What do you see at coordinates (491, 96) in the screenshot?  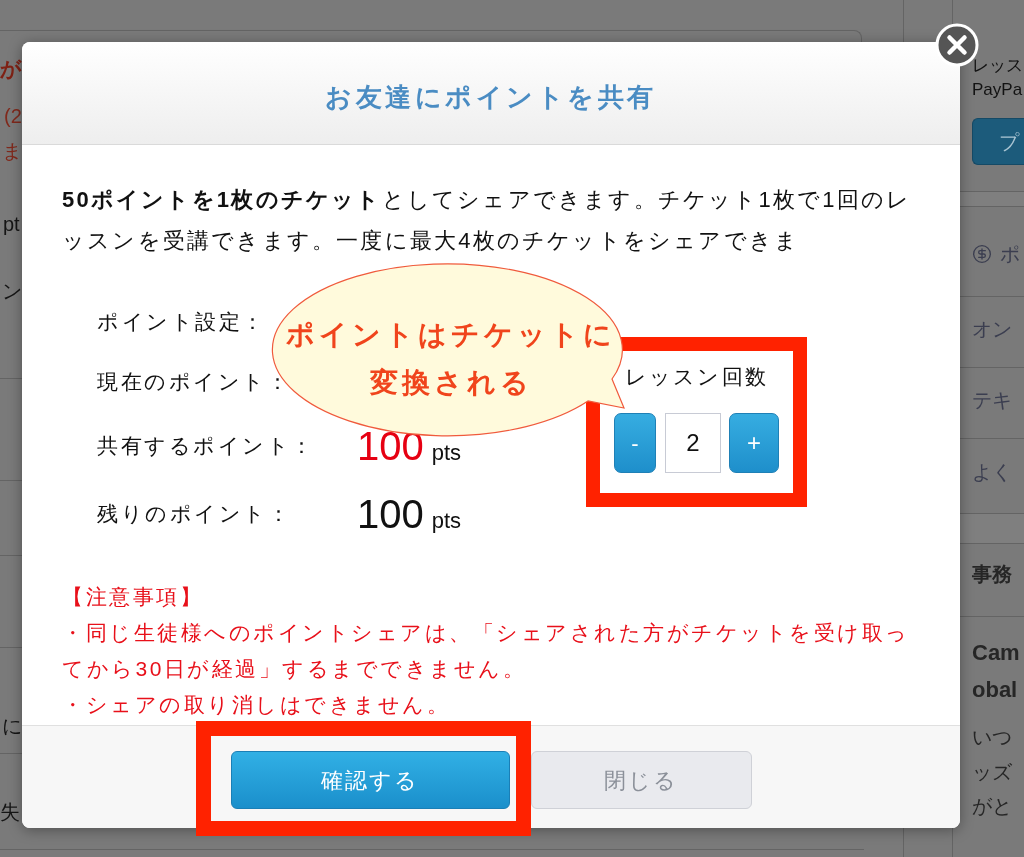 I see `dialog-title: お友達にポイントを共有` at bounding box center [491, 96].